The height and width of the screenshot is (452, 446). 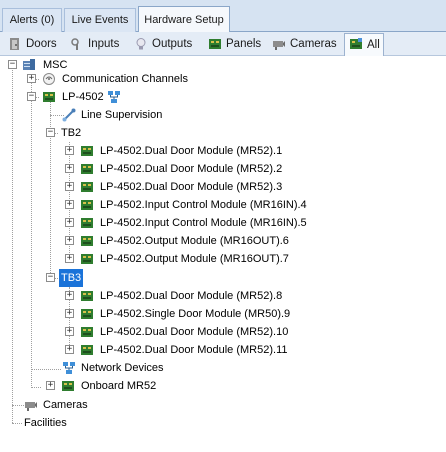 What do you see at coordinates (125, 79) in the screenshot?
I see `tree-label: Communication Channels` at bounding box center [125, 79].